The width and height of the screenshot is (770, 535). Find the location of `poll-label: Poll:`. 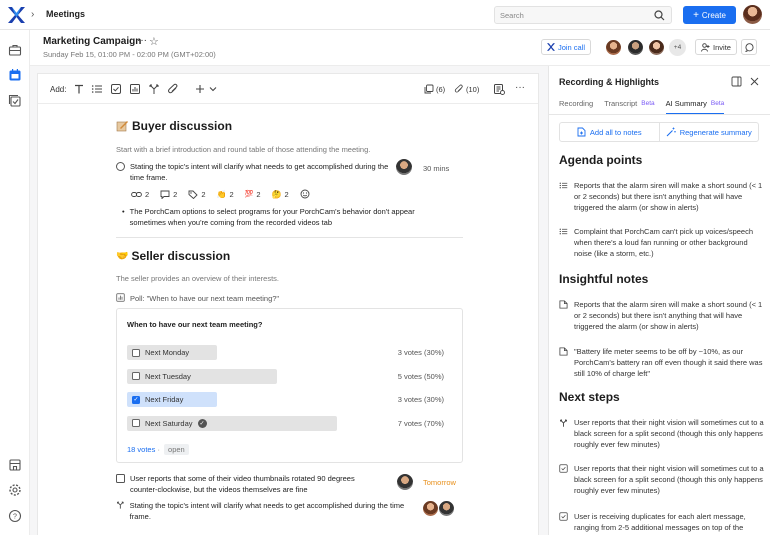

poll-label: Poll: is located at coordinates (137, 298).